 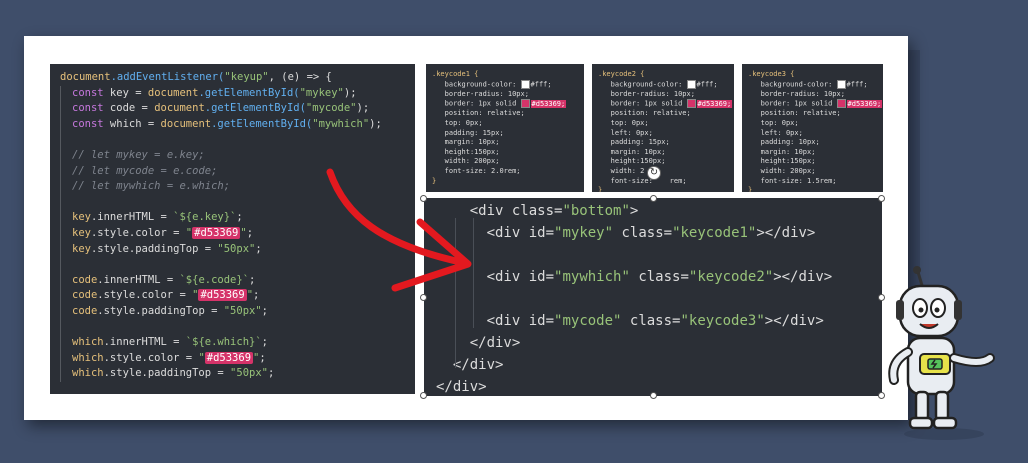 I want to click on token: "50px", so click(x=249, y=373).